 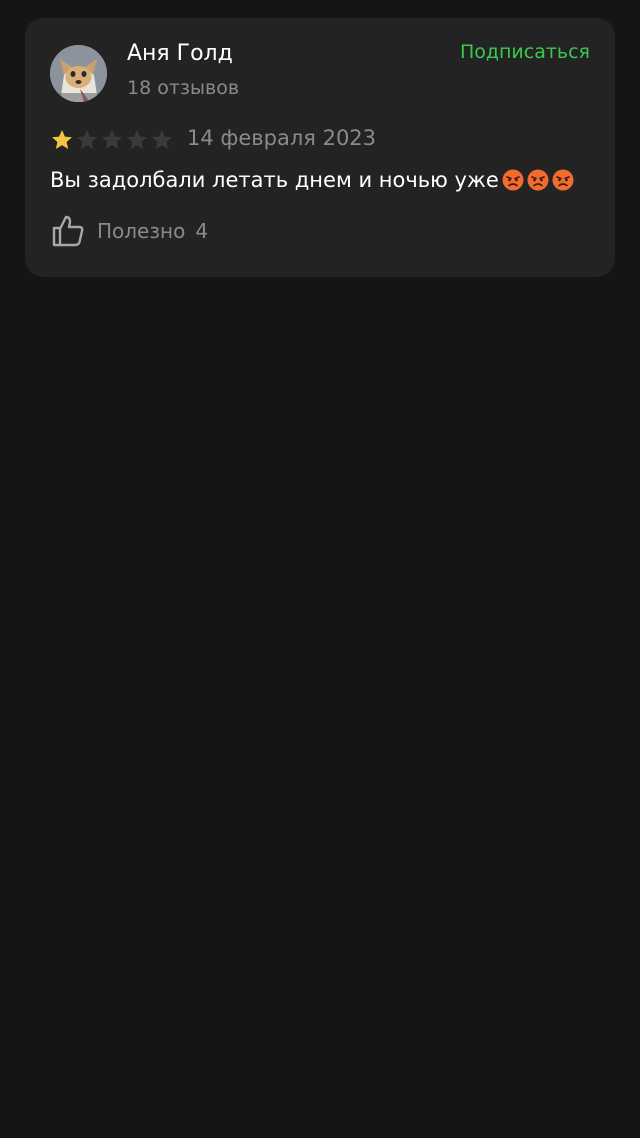 I want to click on avatar, so click(x=78, y=73).